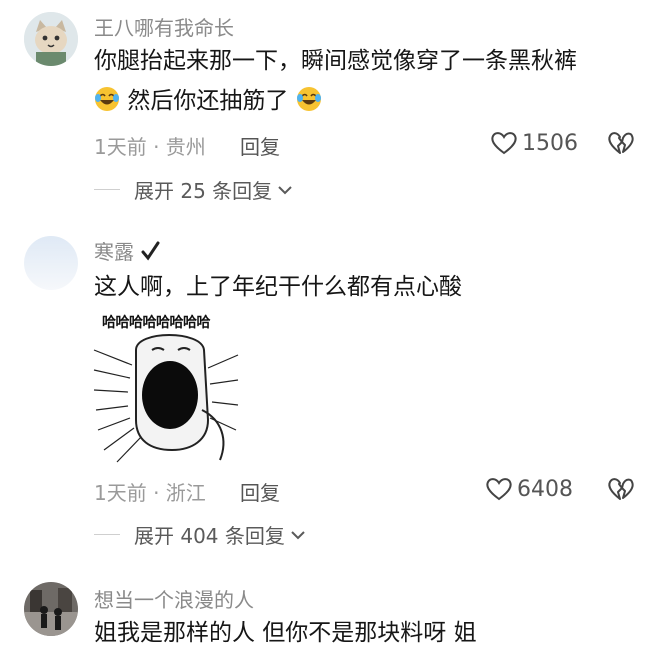  What do you see at coordinates (285, 633) in the screenshot?
I see `comment-text: 姐我是那样的人 但你不是那块料呀 姐` at bounding box center [285, 633].